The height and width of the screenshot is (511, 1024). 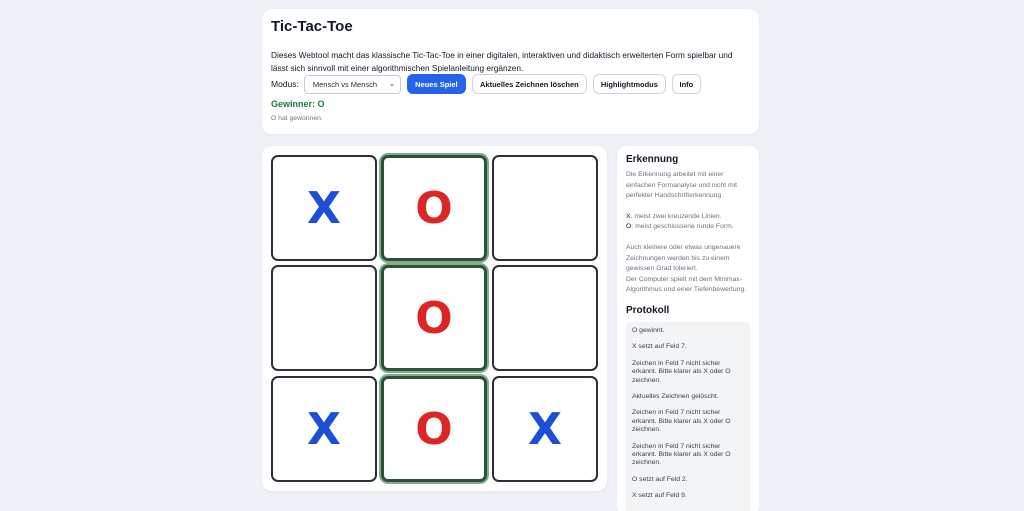 I want to click on mode-select: Mensch vs Mensch ⌄, so click(x=352, y=84).